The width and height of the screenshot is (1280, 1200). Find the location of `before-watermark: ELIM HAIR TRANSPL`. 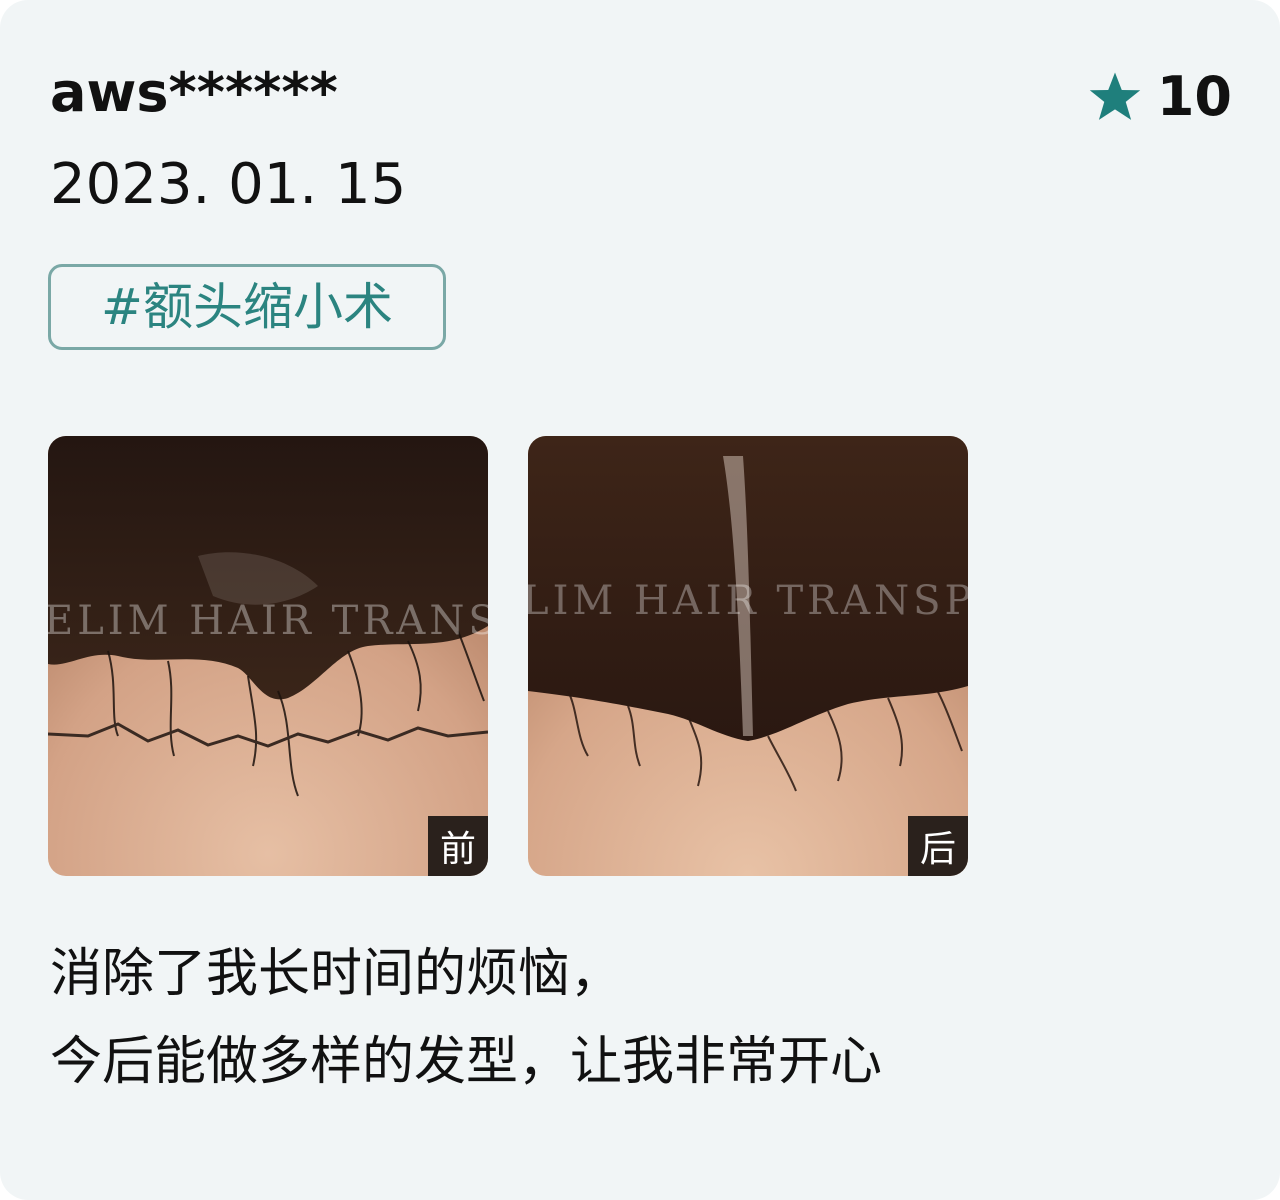

before-watermark: ELIM HAIR TRANSPL is located at coordinates (268, 621).